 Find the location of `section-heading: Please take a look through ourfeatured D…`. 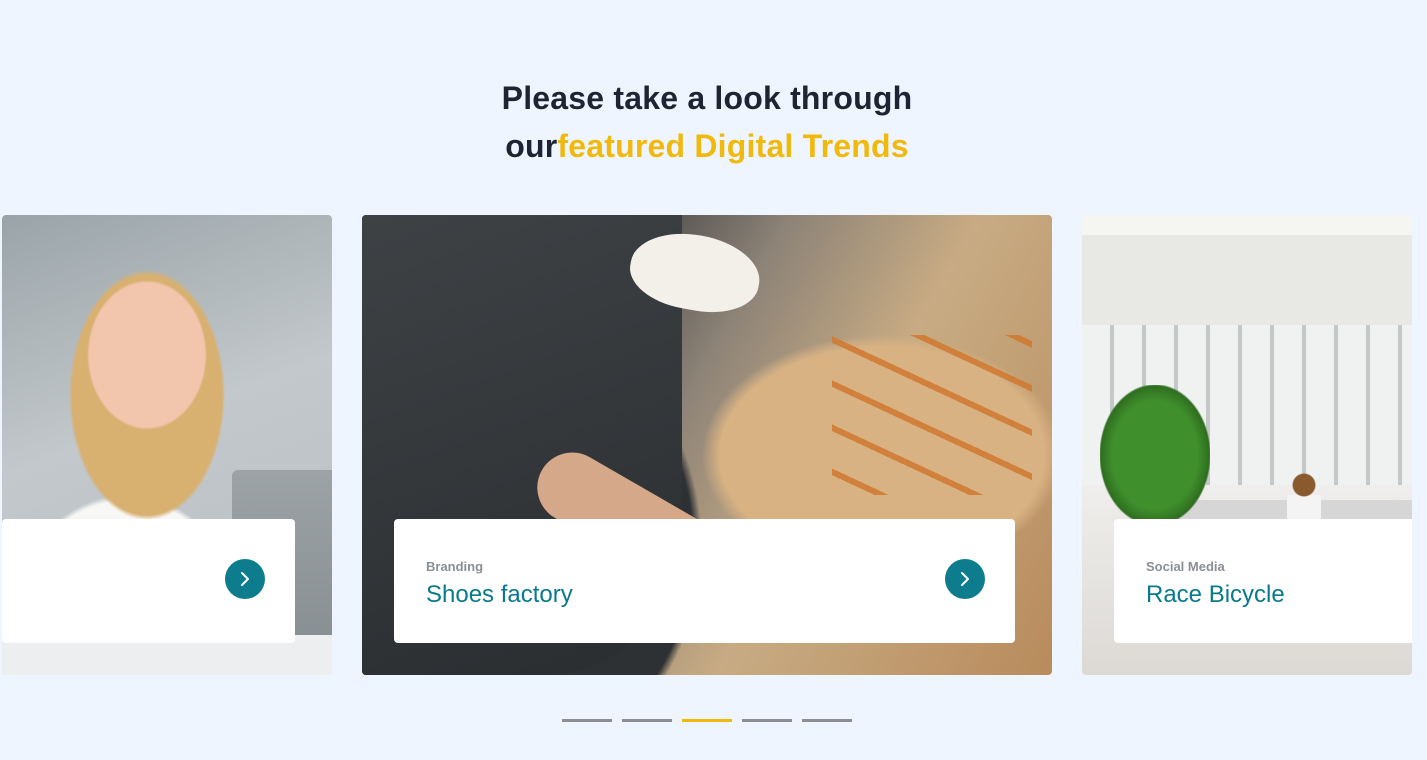

section-heading: Please take a look through ourfeatured D… is located at coordinates (707, 122).